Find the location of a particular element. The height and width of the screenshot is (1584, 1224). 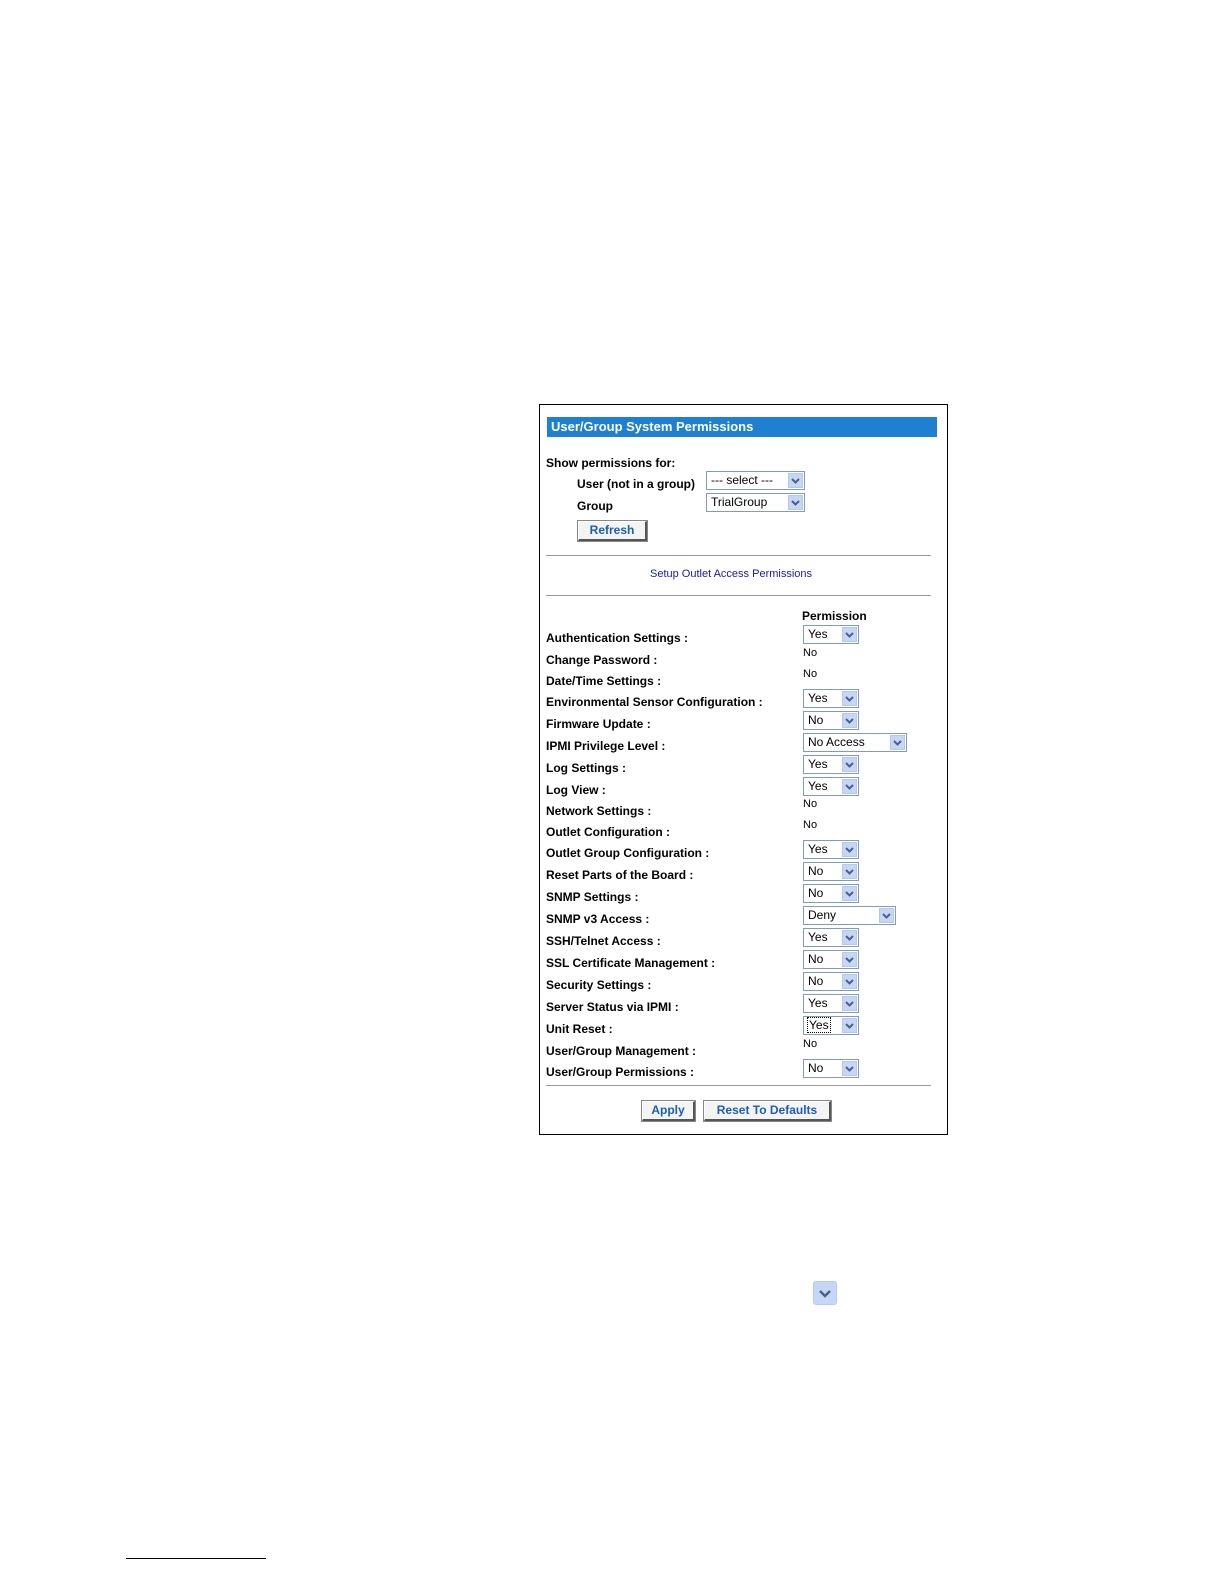

permission-label: SNMP v3 Access : is located at coordinates (598, 919).